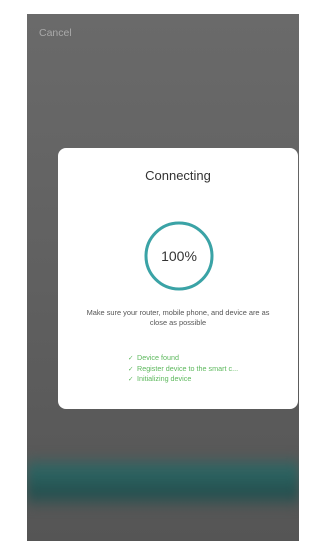  Describe the element at coordinates (55, 33) in the screenshot. I see `cancel-button: Cancel` at that location.